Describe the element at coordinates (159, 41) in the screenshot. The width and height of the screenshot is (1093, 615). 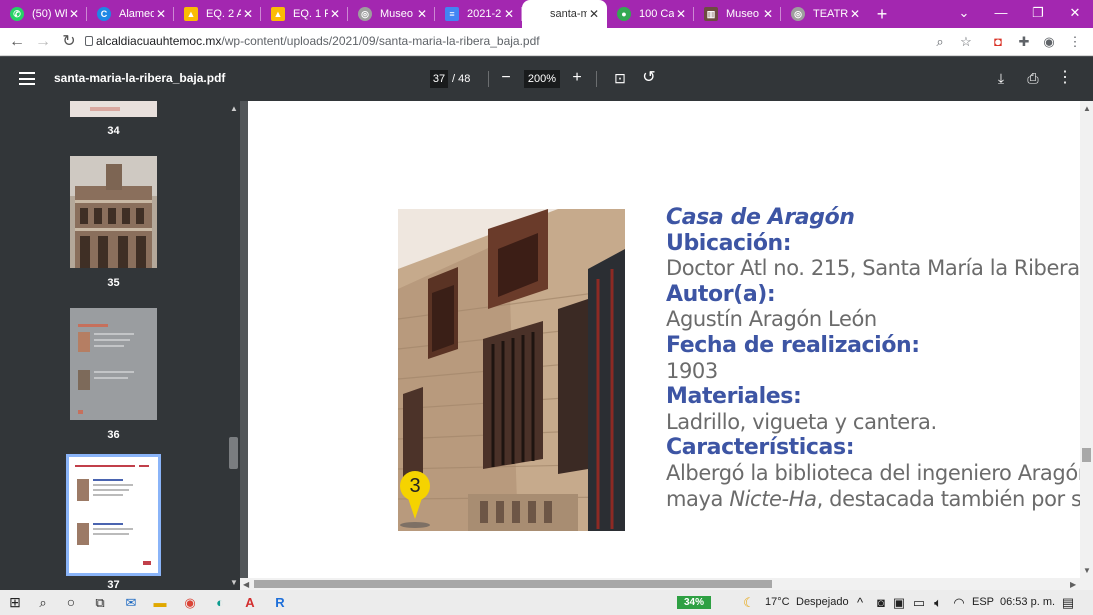
I see `url-host: alcaldiacuauhtemoc.mx` at that location.